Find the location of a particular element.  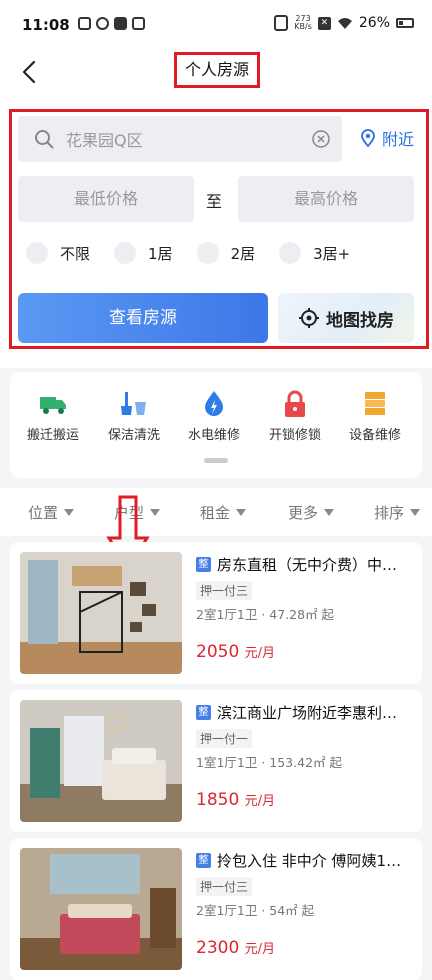

room-option-label: 1居 is located at coordinates (160, 253).